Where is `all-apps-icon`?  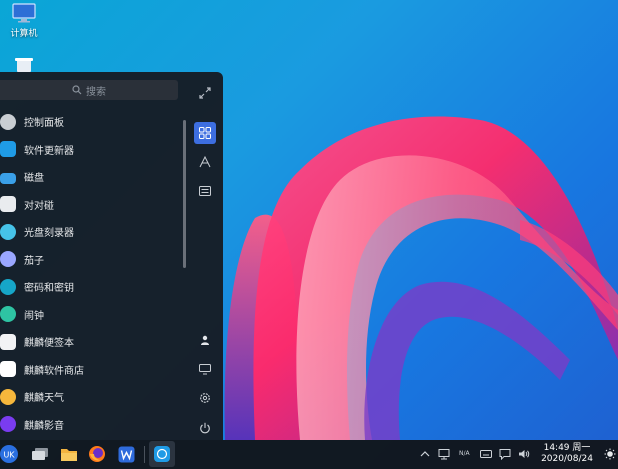
all-apps-icon is located at coordinates (205, 133).